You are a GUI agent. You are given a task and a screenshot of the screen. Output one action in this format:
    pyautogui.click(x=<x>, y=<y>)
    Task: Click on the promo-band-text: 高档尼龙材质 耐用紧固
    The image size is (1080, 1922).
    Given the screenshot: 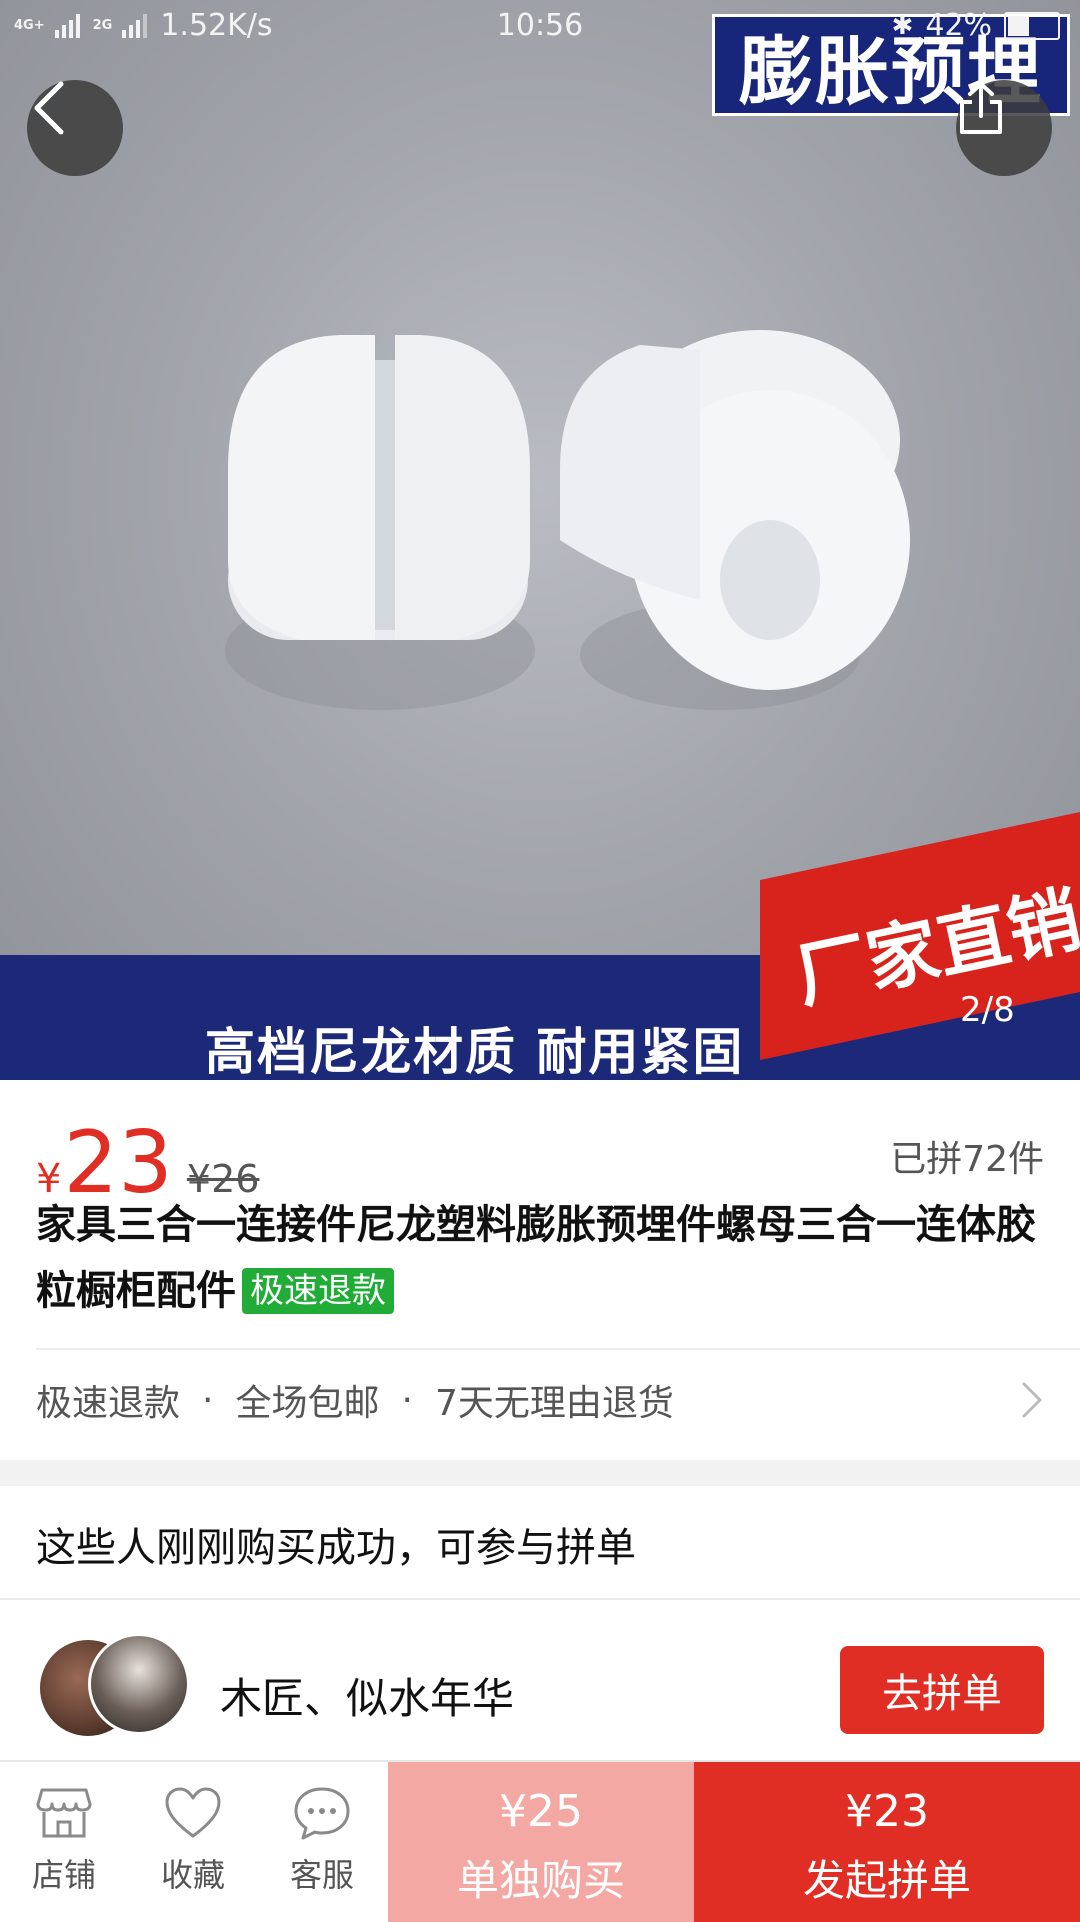 What is the action you would take?
    pyautogui.click(x=475, y=1051)
    